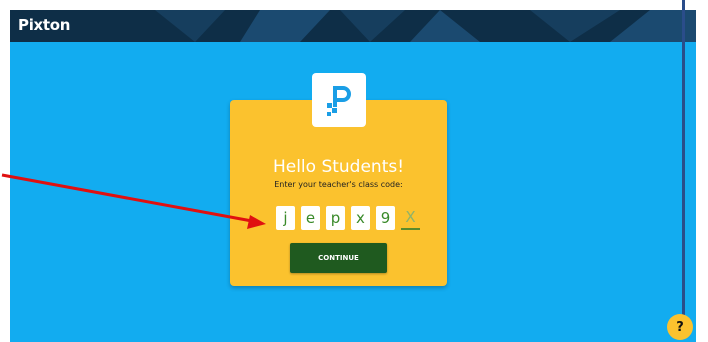 This screenshot has width=708, height=342. I want to click on code-char-5: 9, so click(385, 218).